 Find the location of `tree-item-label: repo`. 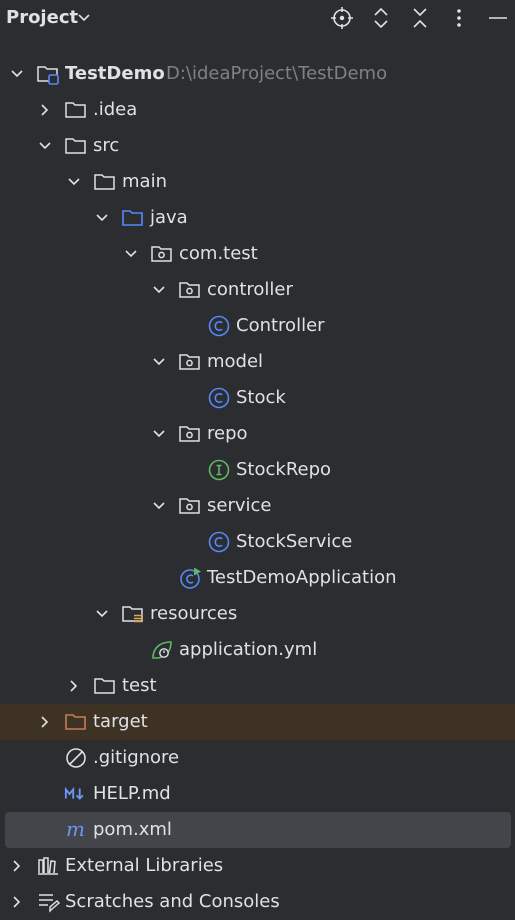

tree-item-label: repo is located at coordinates (227, 433).